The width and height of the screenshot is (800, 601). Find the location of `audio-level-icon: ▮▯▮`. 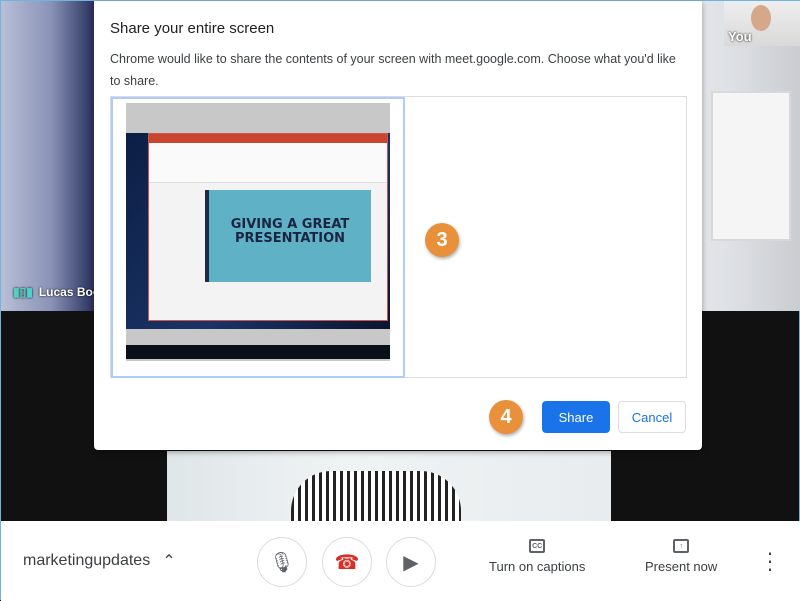

audio-level-icon: ▮▯▮ is located at coordinates (23, 292).